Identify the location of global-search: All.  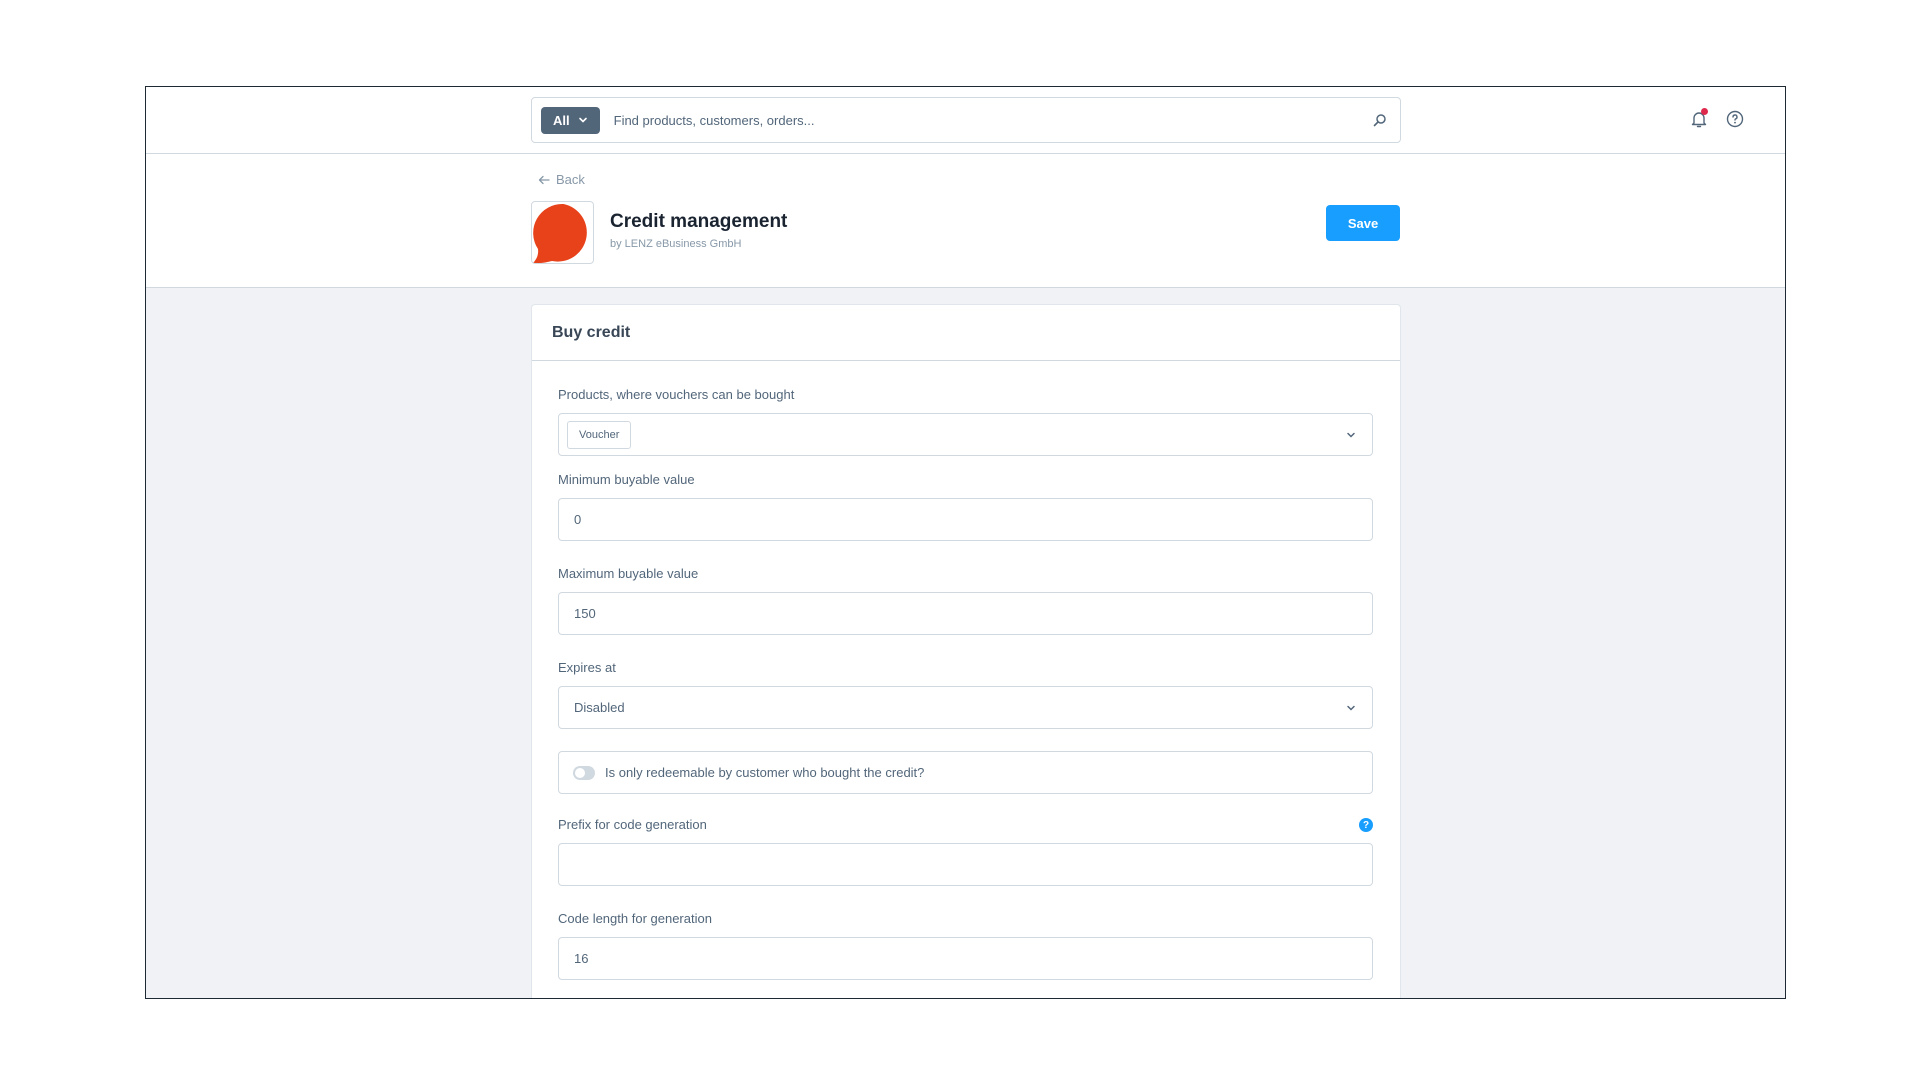
(966, 120).